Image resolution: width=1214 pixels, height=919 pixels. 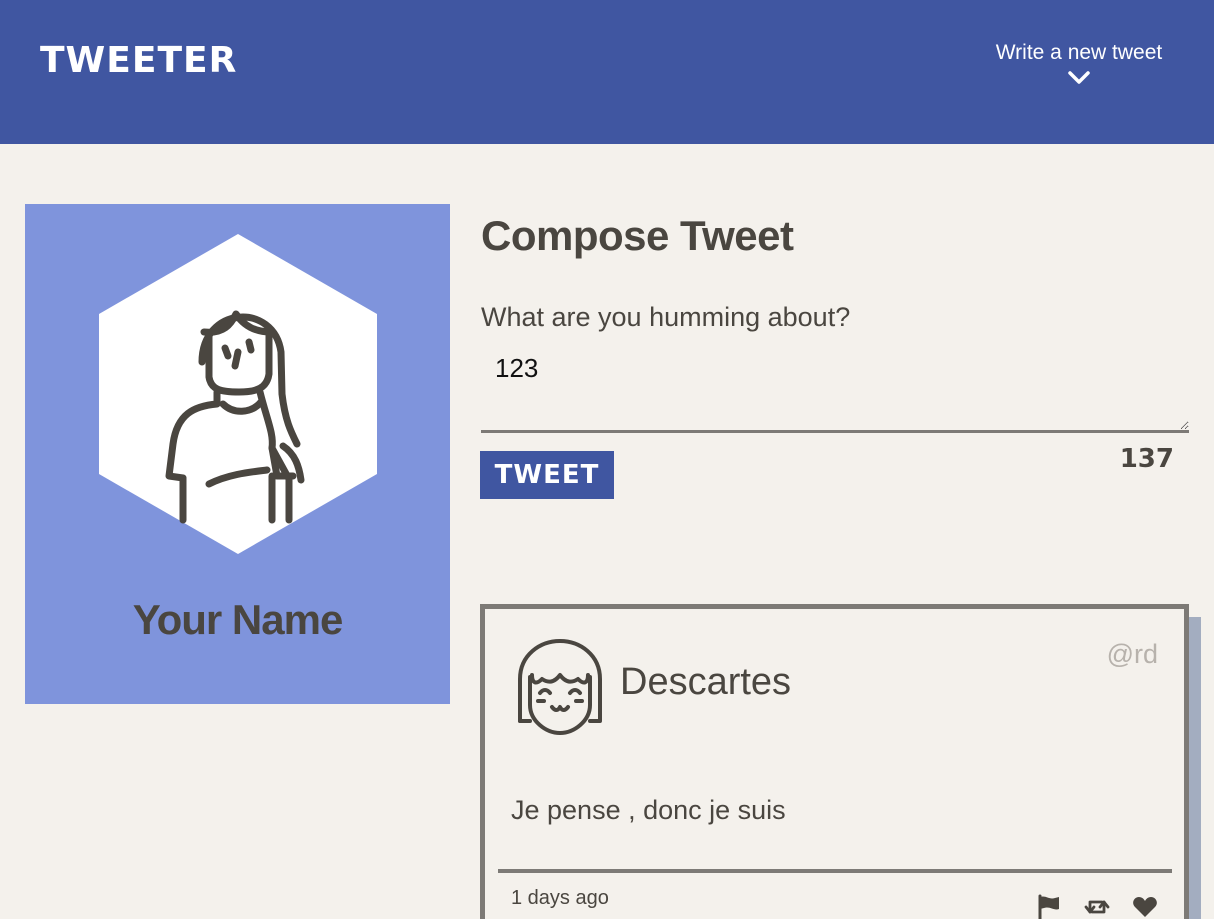 I want to click on compose-tweet-title: Compose Tweet, so click(x=637, y=235).